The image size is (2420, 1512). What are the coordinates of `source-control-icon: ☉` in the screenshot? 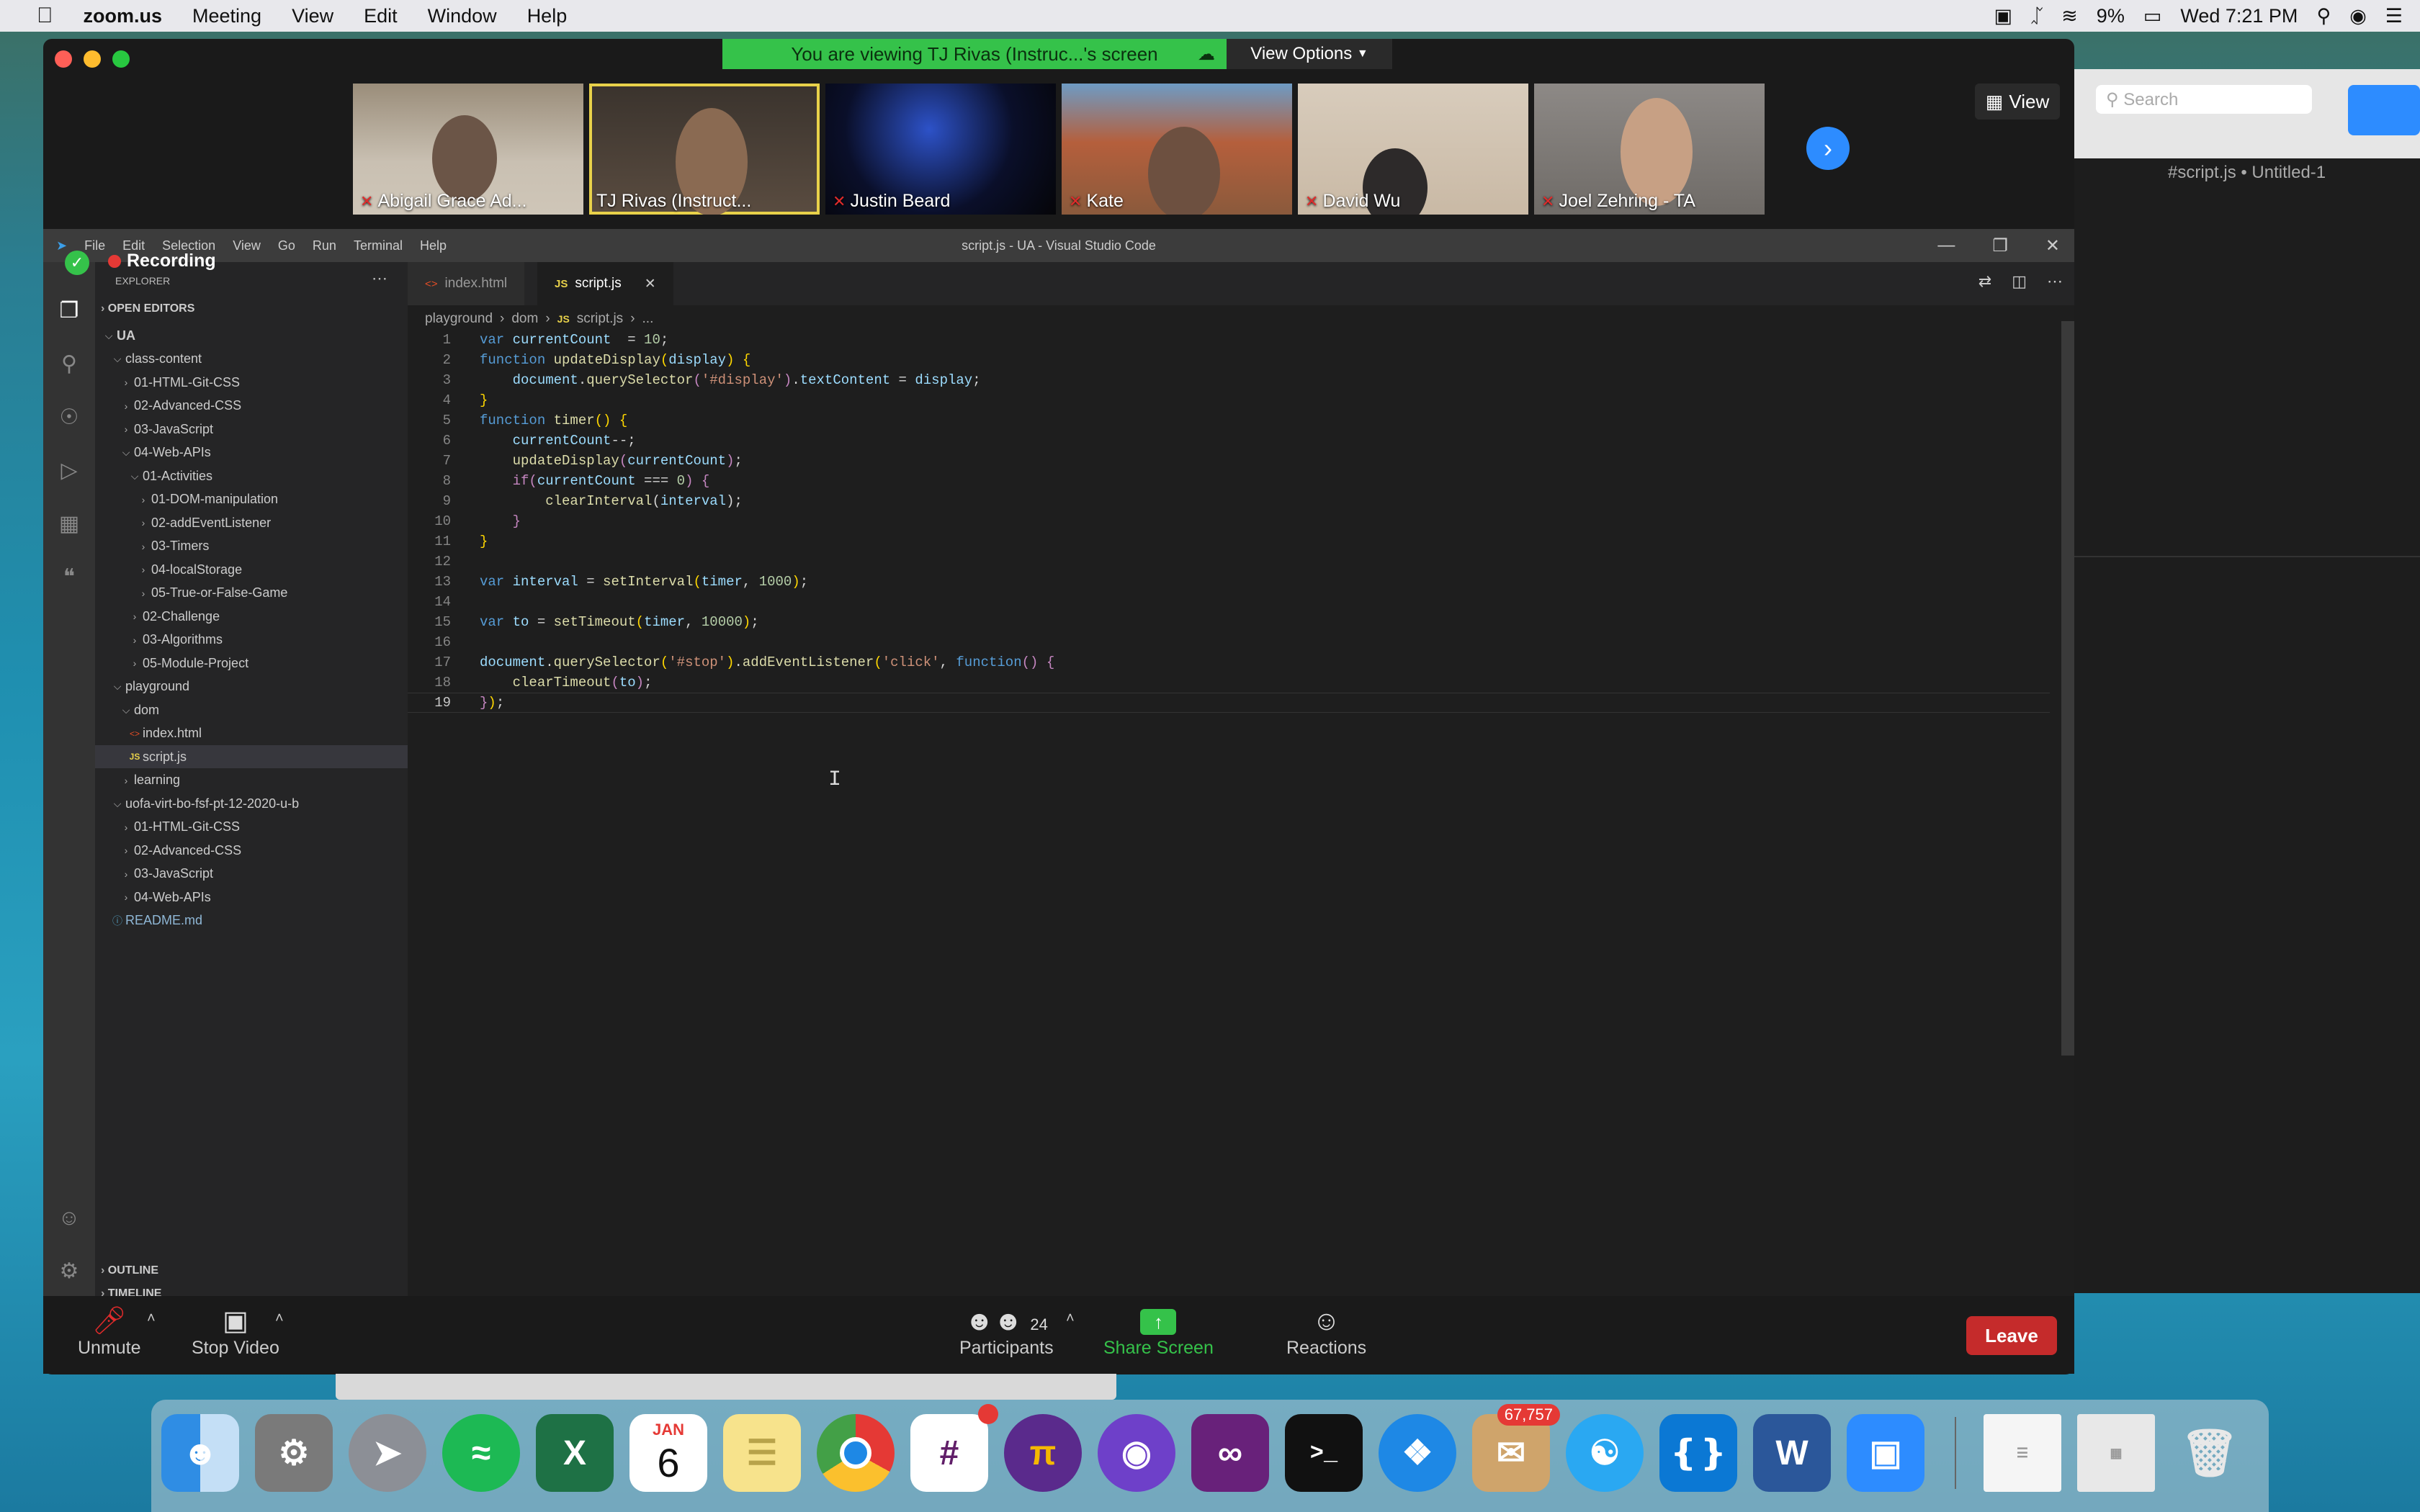 It's located at (69, 418).